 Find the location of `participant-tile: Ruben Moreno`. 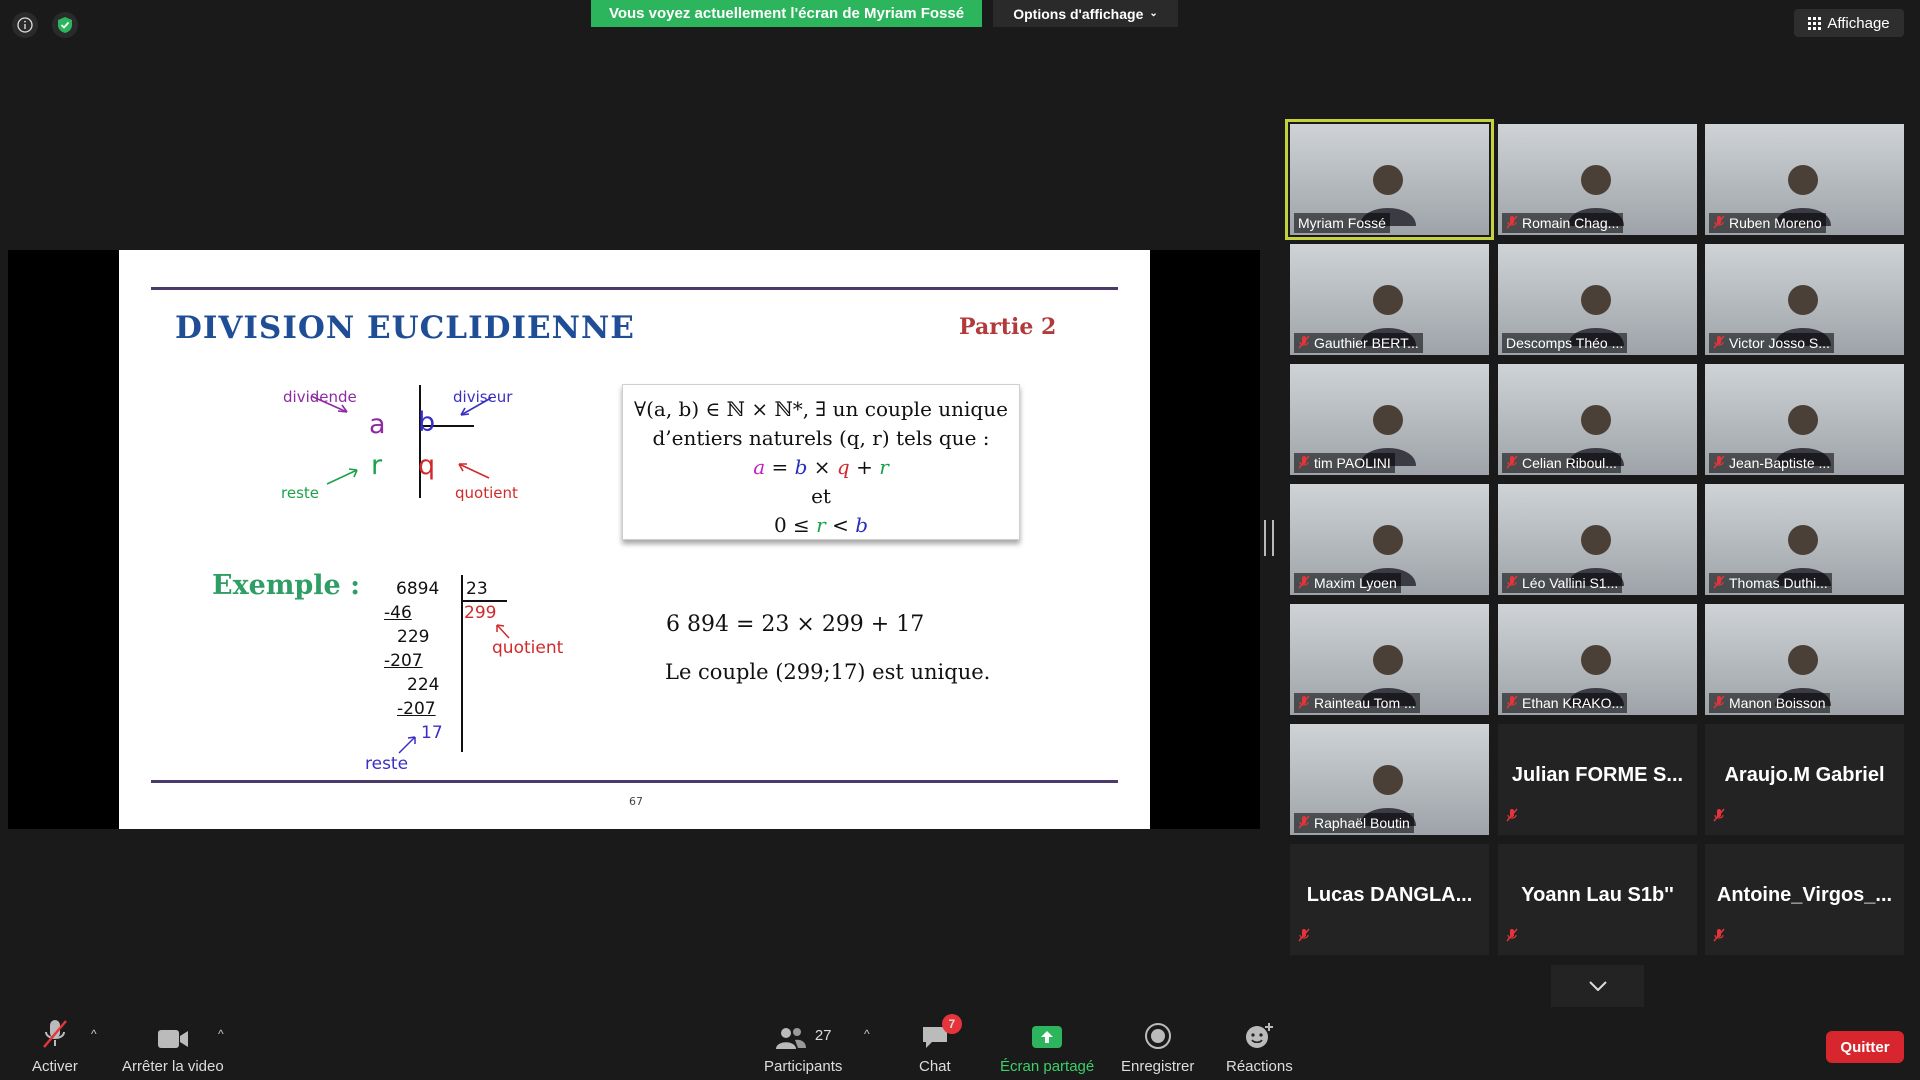

participant-tile: Ruben Moreno is located at coordinates (1804, 179).